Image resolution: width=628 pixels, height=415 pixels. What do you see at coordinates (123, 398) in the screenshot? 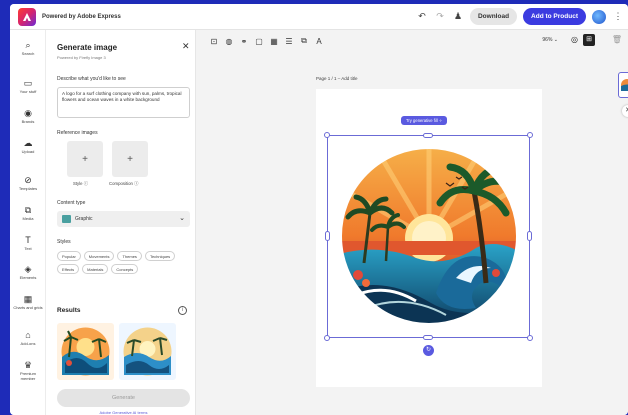
I see `generate-button: Generate` at bounding box center [123, 398].